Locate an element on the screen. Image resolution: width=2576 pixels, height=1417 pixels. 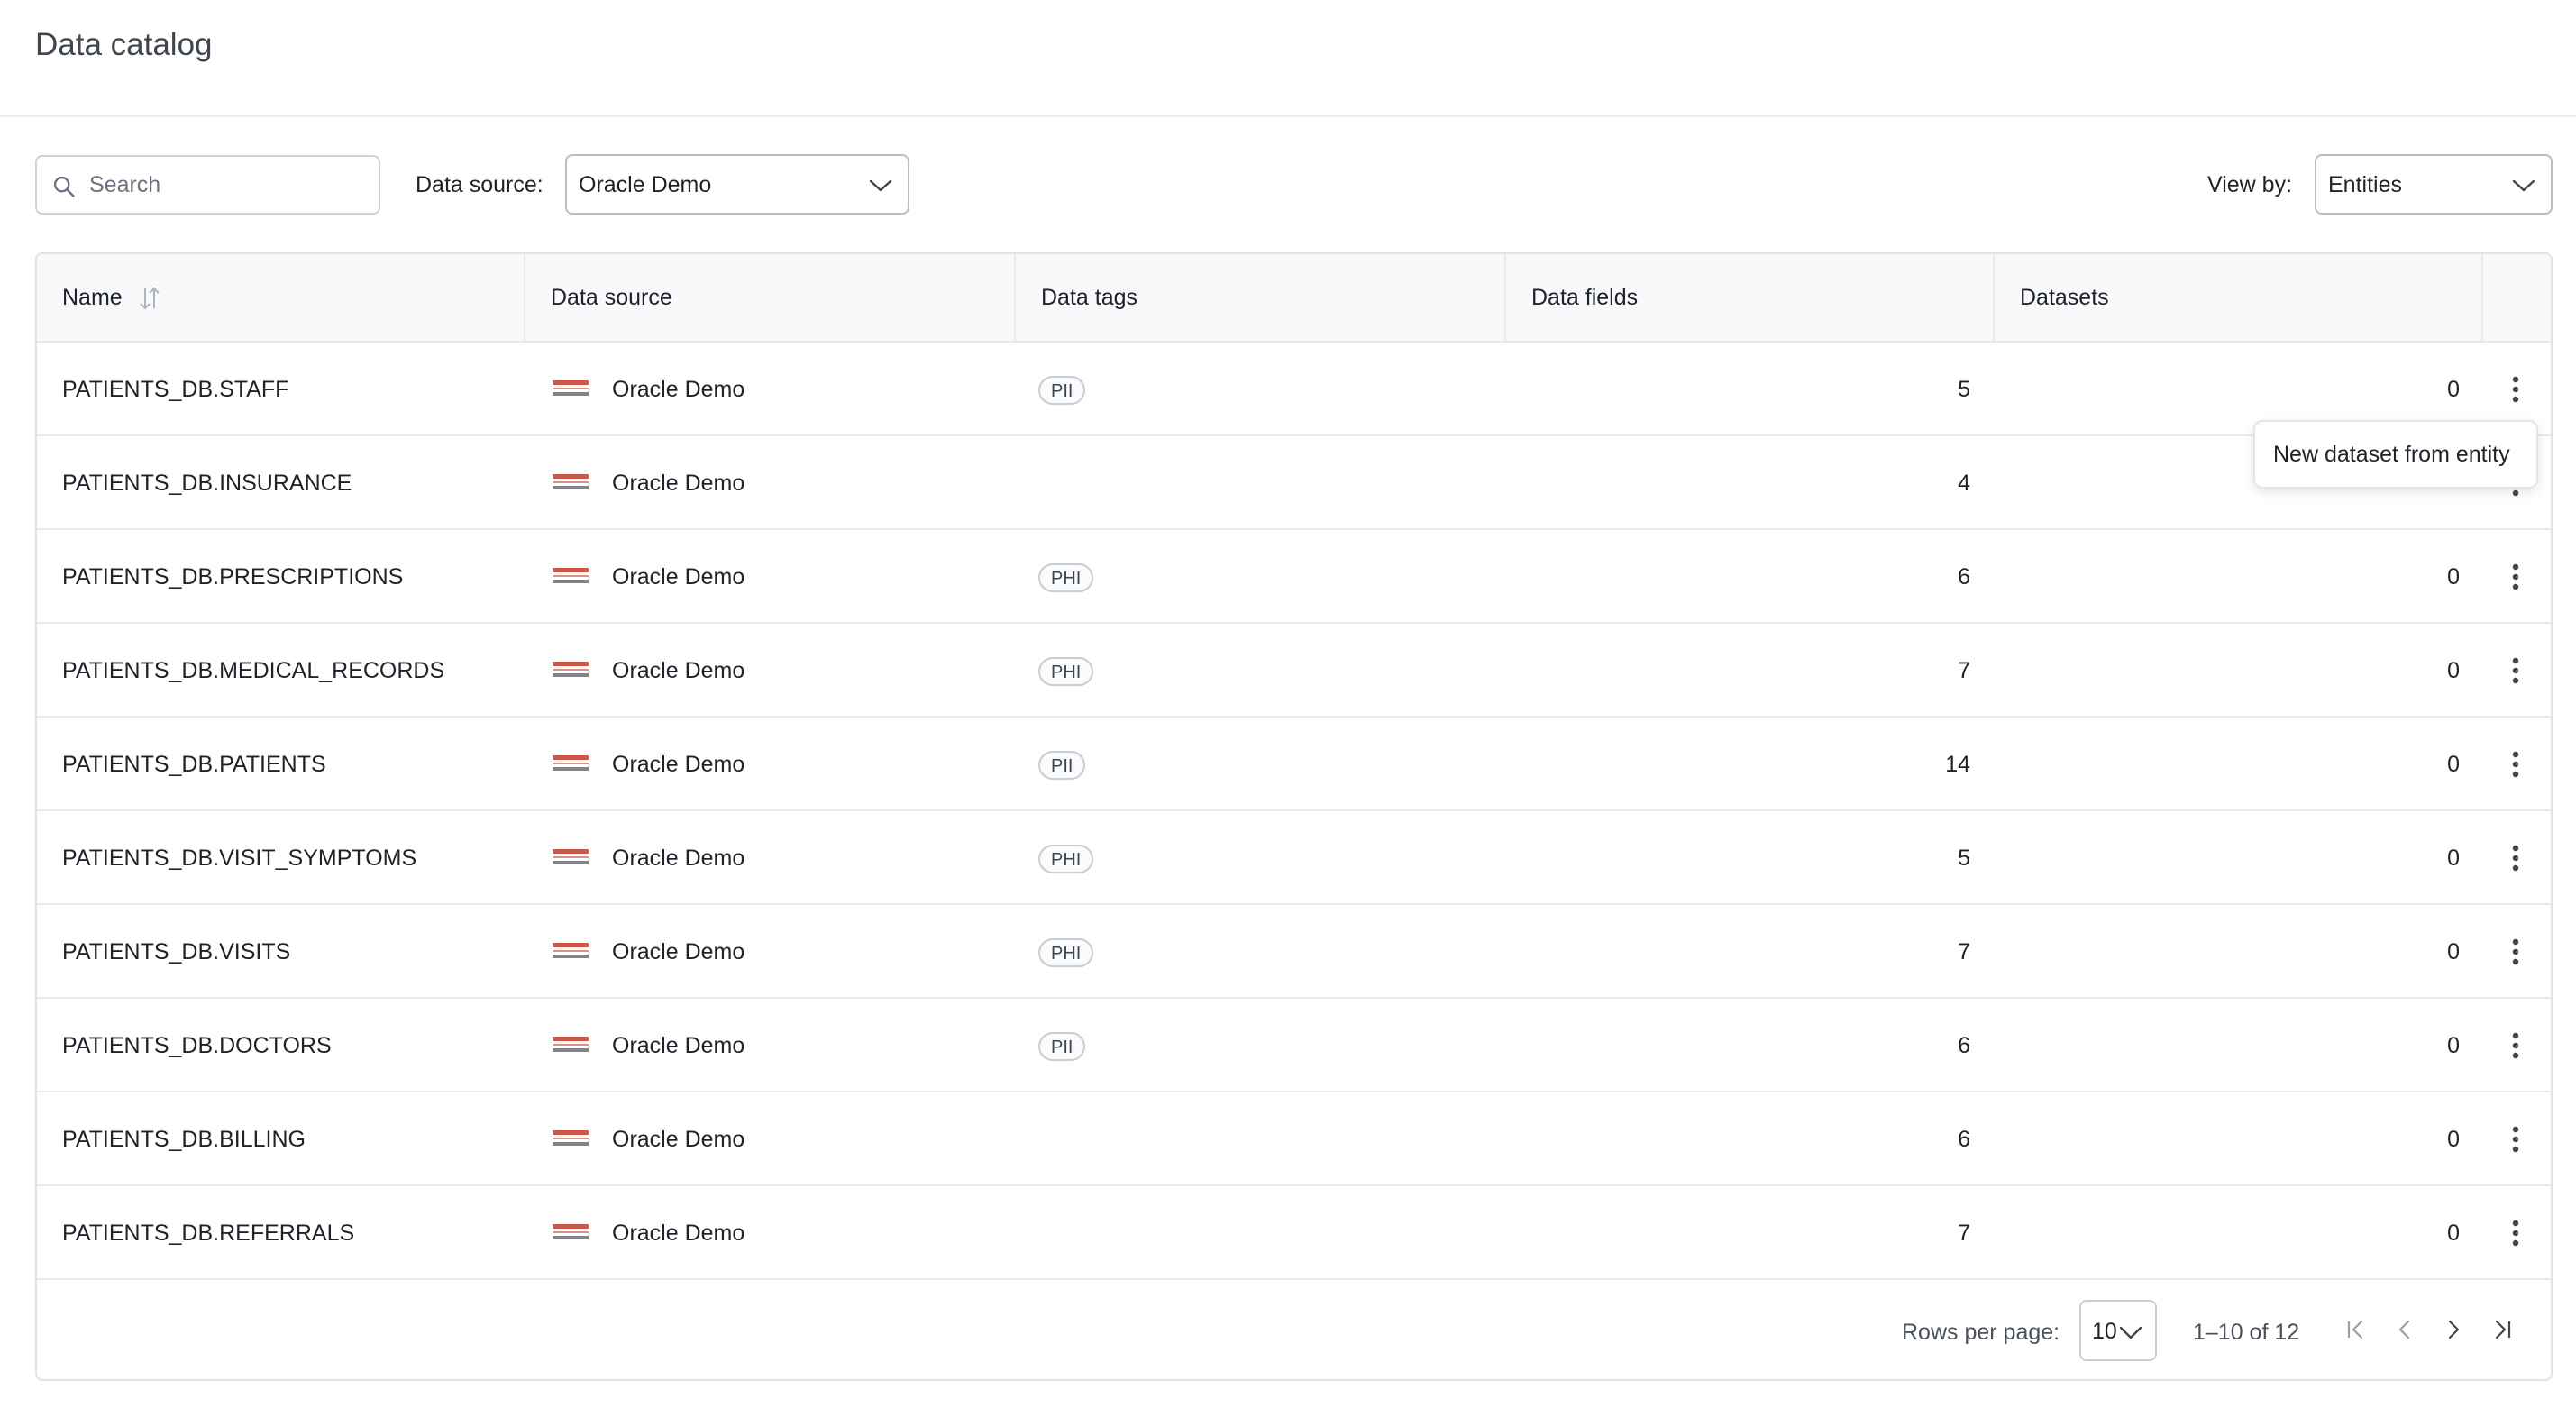
last-page-icon is located at coordinates (2502, 1330).